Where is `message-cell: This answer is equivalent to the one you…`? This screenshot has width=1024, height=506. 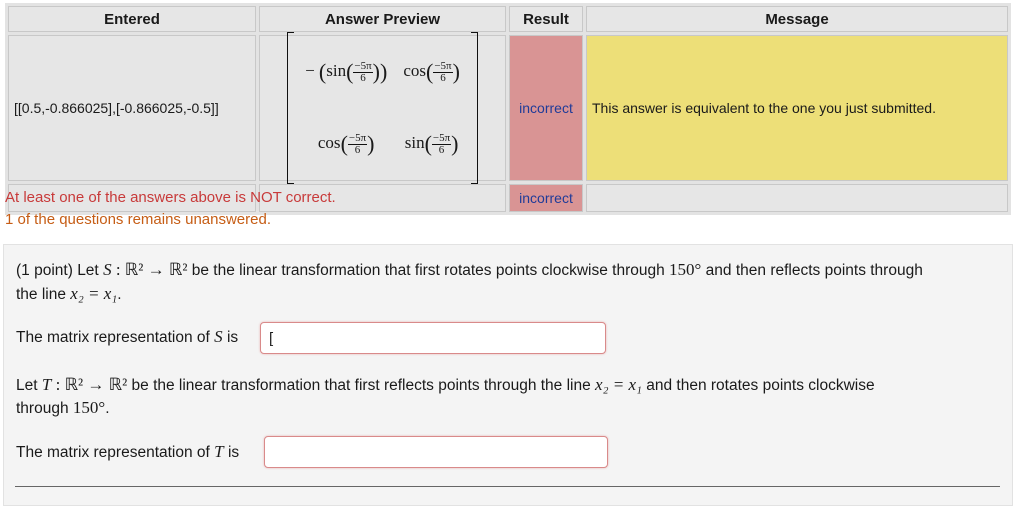
message-cell: This answer is equivalent to the one you… is located at coordinates (797, 108).